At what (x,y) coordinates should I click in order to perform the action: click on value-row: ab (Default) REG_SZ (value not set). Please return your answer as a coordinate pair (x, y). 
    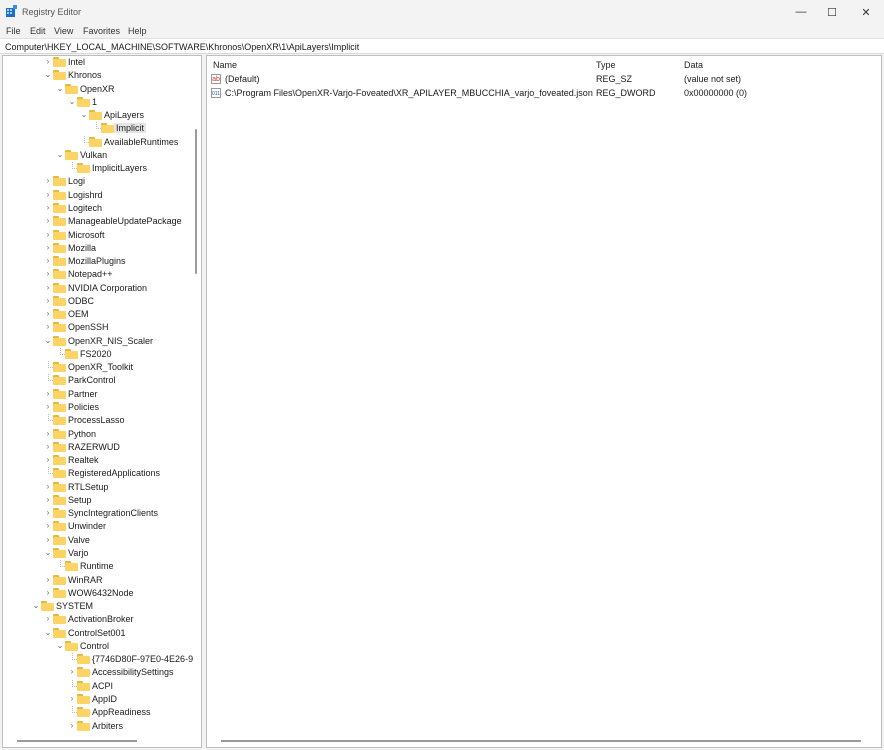
    Looking at the image, I should click on (541, 79).